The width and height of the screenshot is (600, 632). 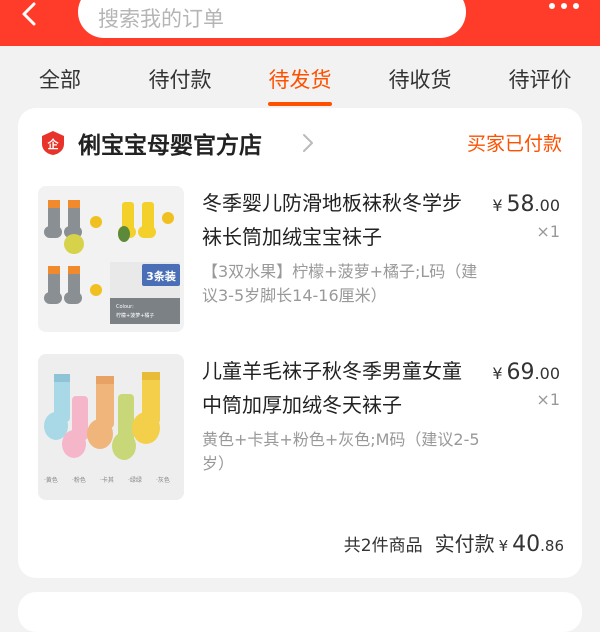 I want to click on top-bar: 搜索我的订单, so click(x=300, y=23).